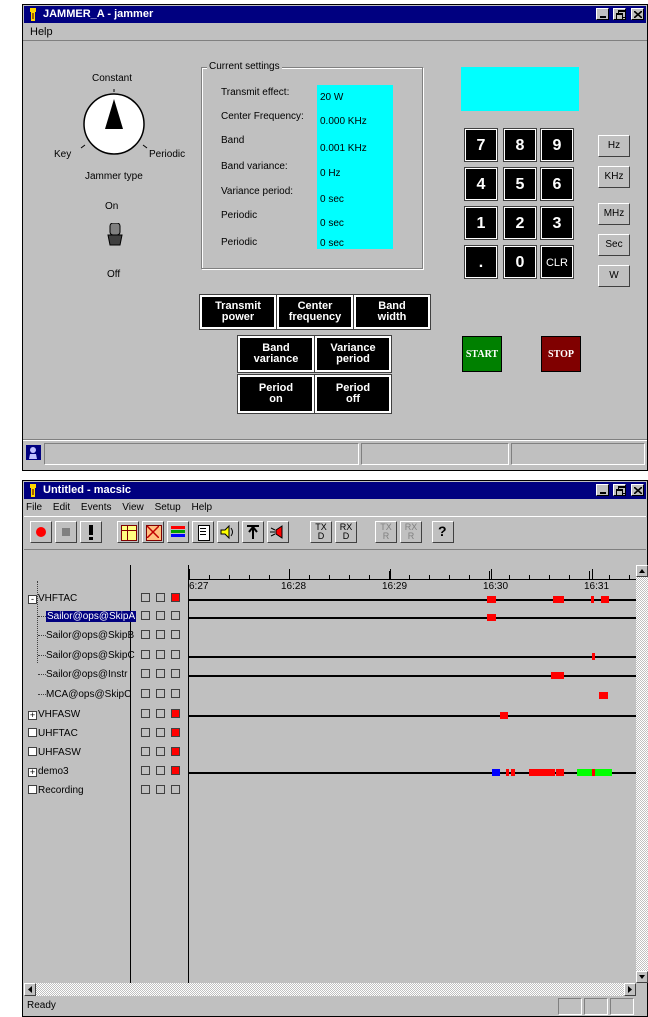  What do you see at coordinates (114, 124) in the screenshot?
I see `jammer-type-dial` at bounding box center [114, 124].